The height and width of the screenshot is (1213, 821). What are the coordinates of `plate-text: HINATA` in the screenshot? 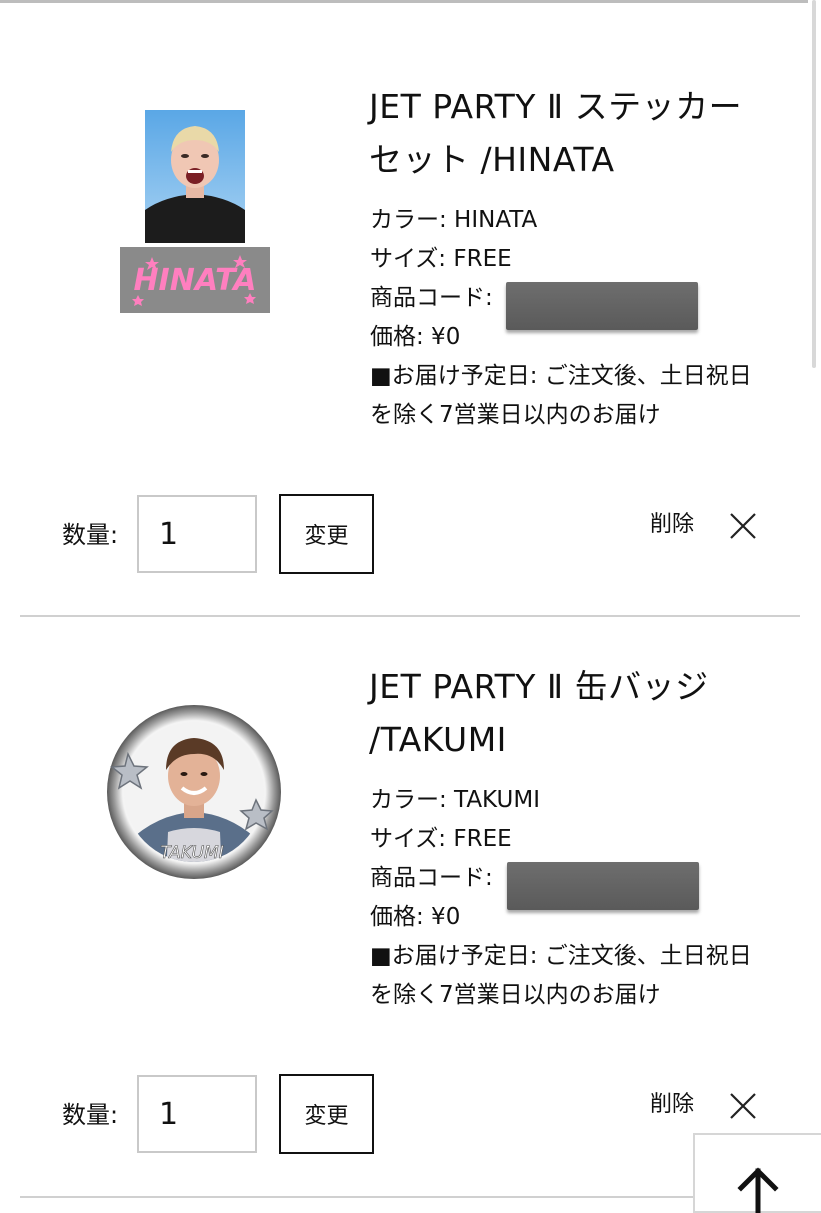 It's located at (194, 280).